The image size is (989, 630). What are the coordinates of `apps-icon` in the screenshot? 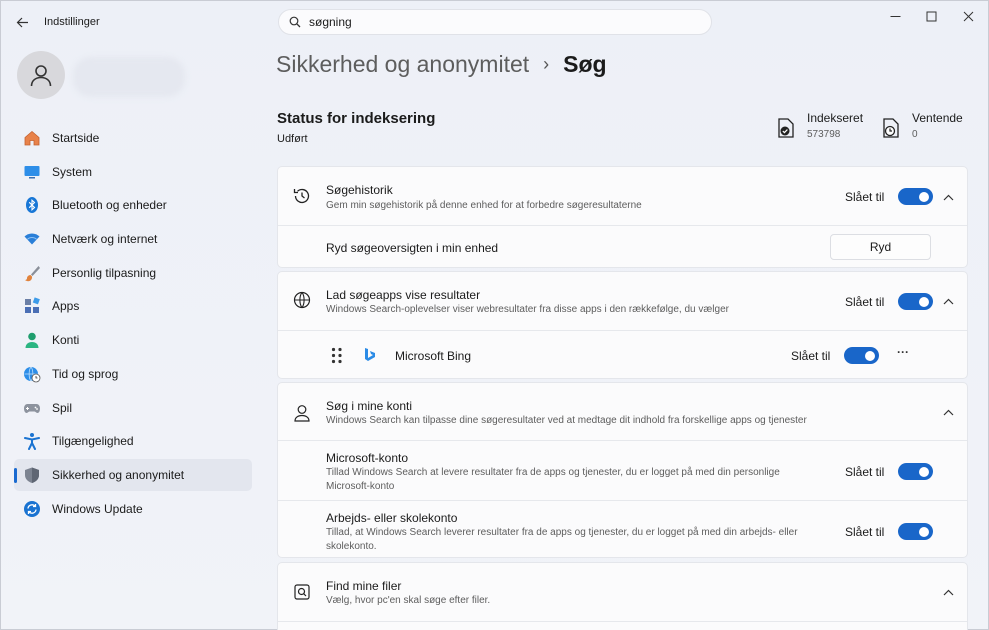 It's located at (32, 306).